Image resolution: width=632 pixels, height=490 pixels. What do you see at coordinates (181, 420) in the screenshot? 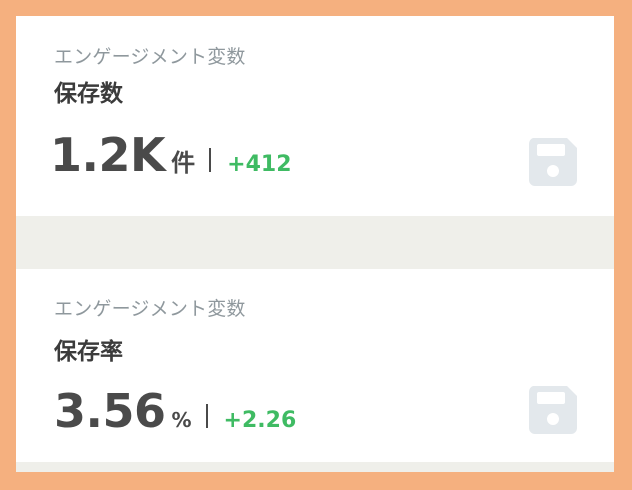
I see `metric-unit: %` at bounding box center [181, 420].